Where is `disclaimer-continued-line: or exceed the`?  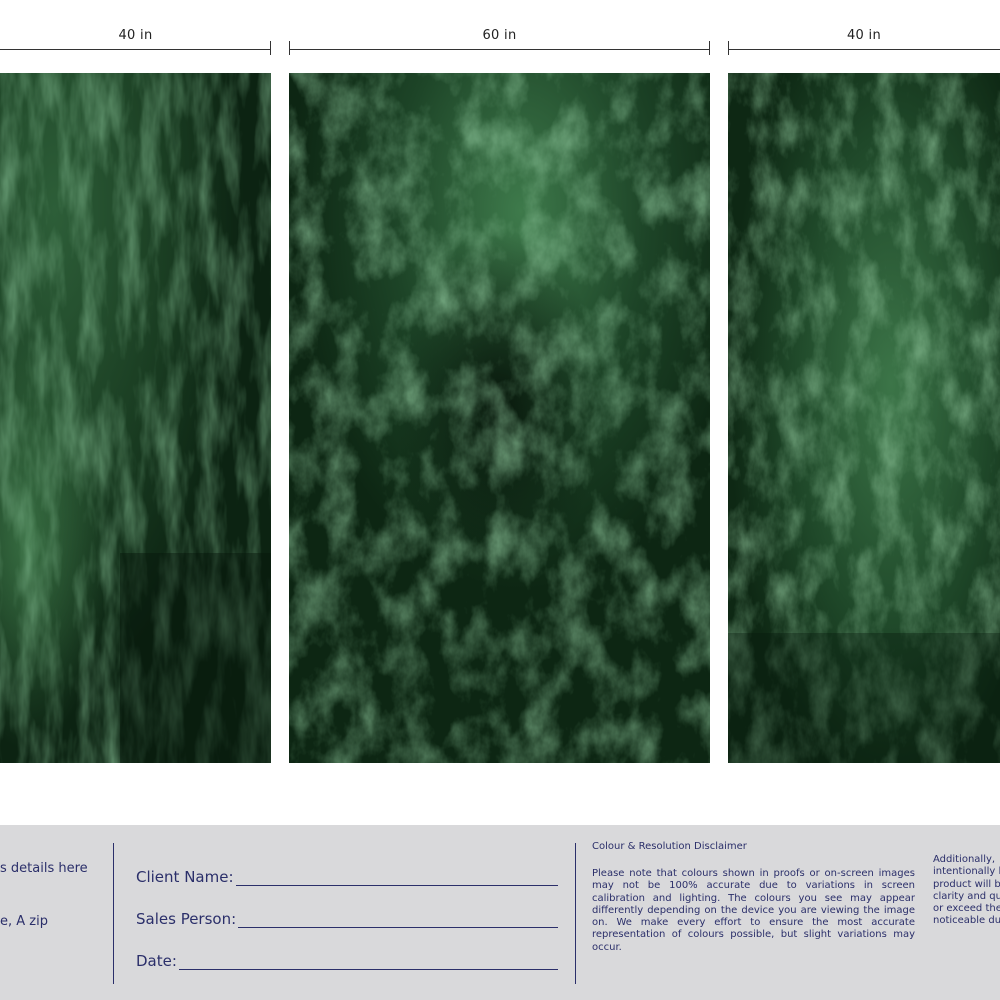 disclaimer-continued-line: or exceed the is located at coordinates (966, 909).